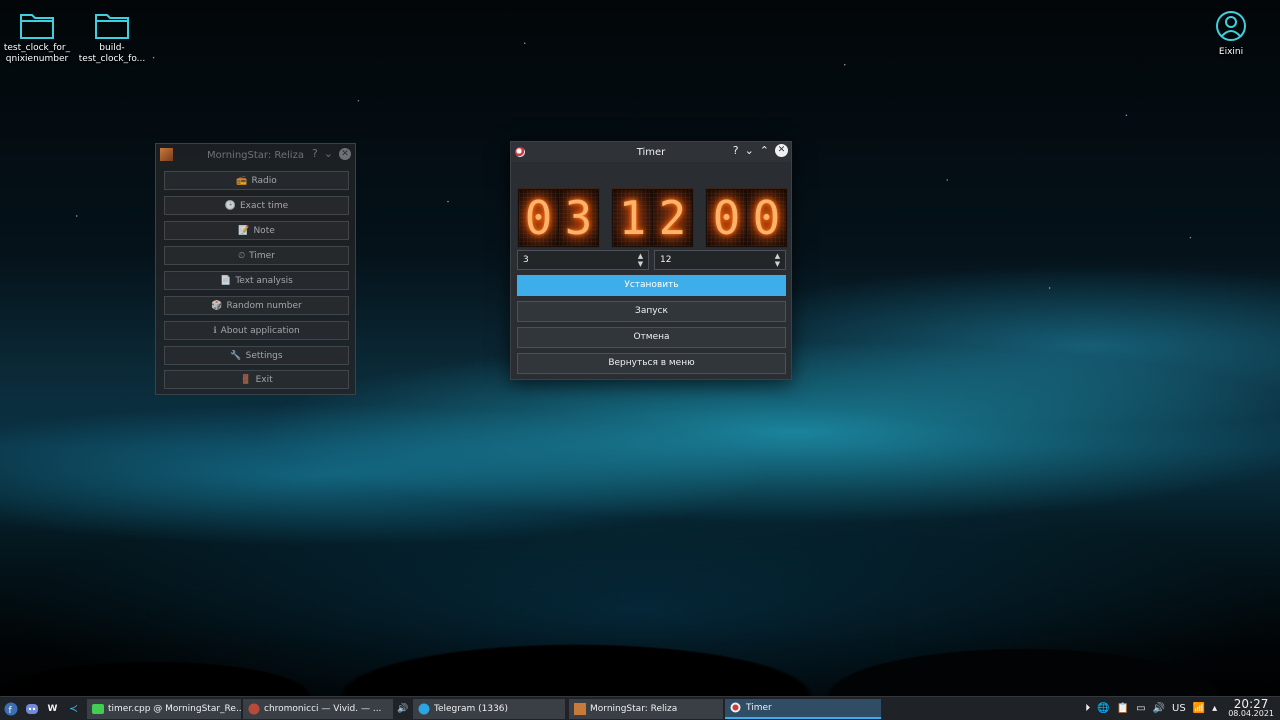 The image size is (1280, 720). What do you see at coordinates (579, 708) in the screenshot?
I see `morningstar-icon` at bounding box center [579, 708].